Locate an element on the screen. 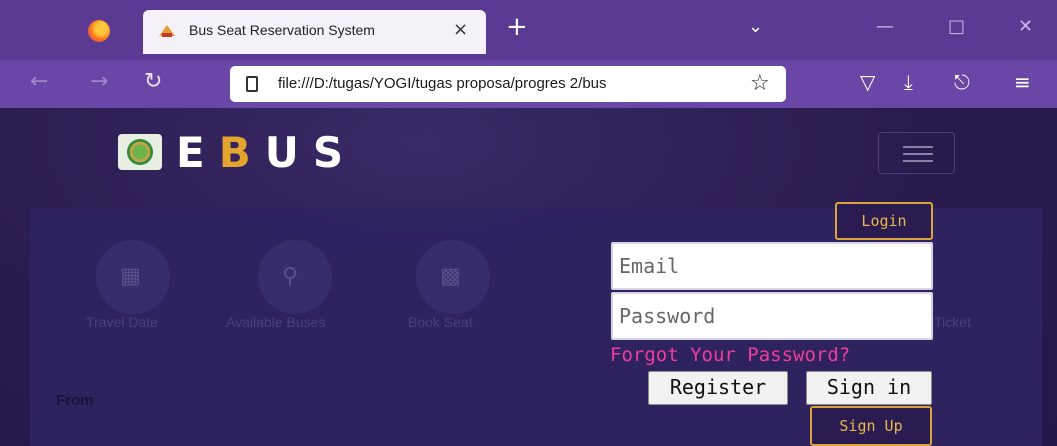 Image resolution: width=1057 pixels, height=446 pixels. browser-tab-bar: Bus Seat Reservation System × + ⌄ — □ ✕ is located at coordinates (528, 30).